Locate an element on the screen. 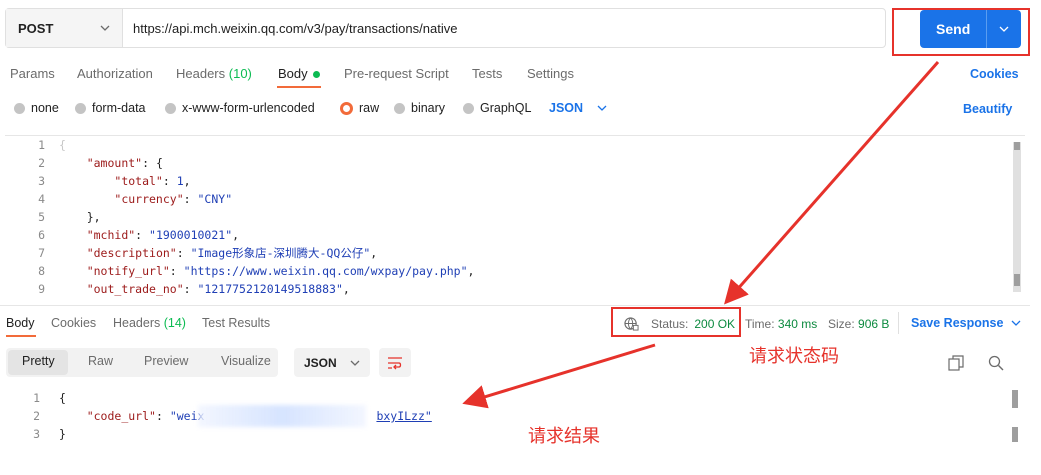 The width and height of the screenshot is (1041, 475). arrow-to-result is located at coordinates (559, 376).